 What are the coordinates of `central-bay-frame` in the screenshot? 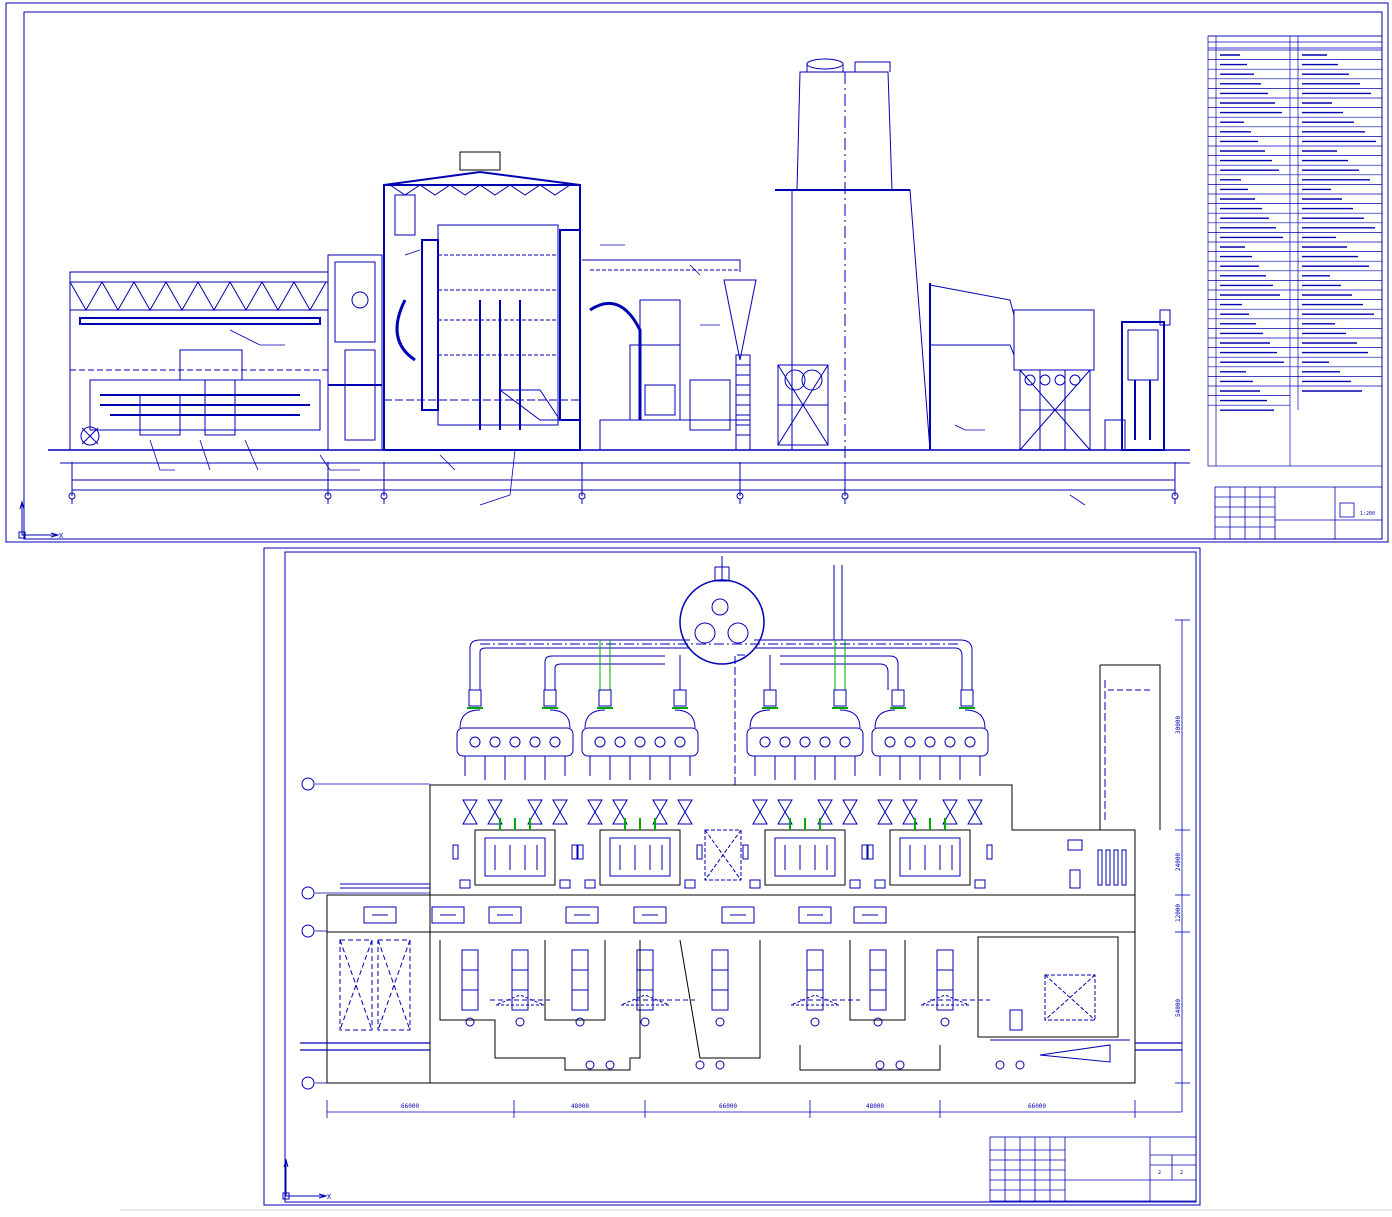 It's located at (723, 855).